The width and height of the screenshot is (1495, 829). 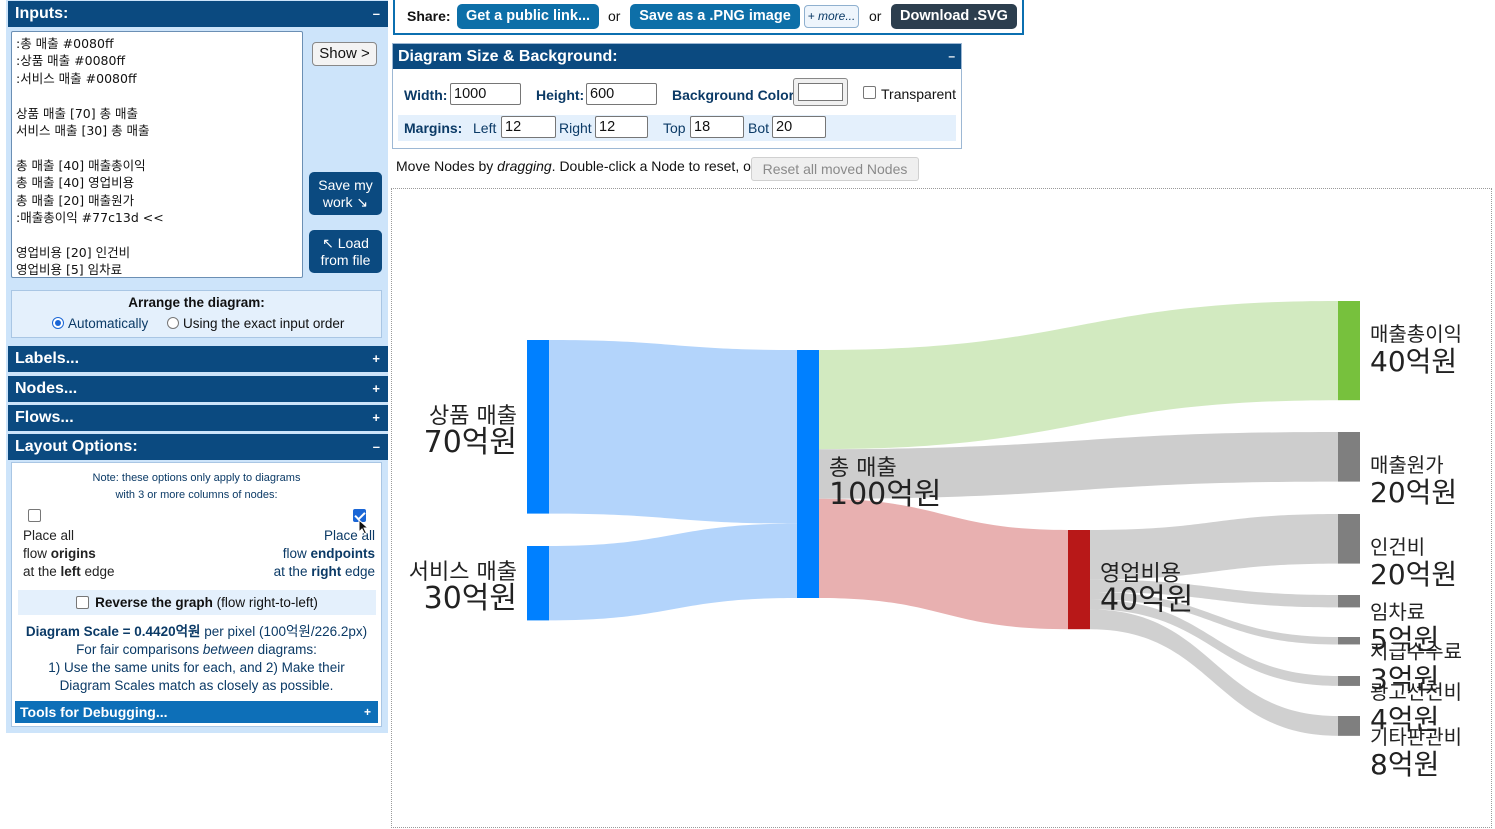 I want to click on inputs-title: Inputs:, so click(x=42, y=13).